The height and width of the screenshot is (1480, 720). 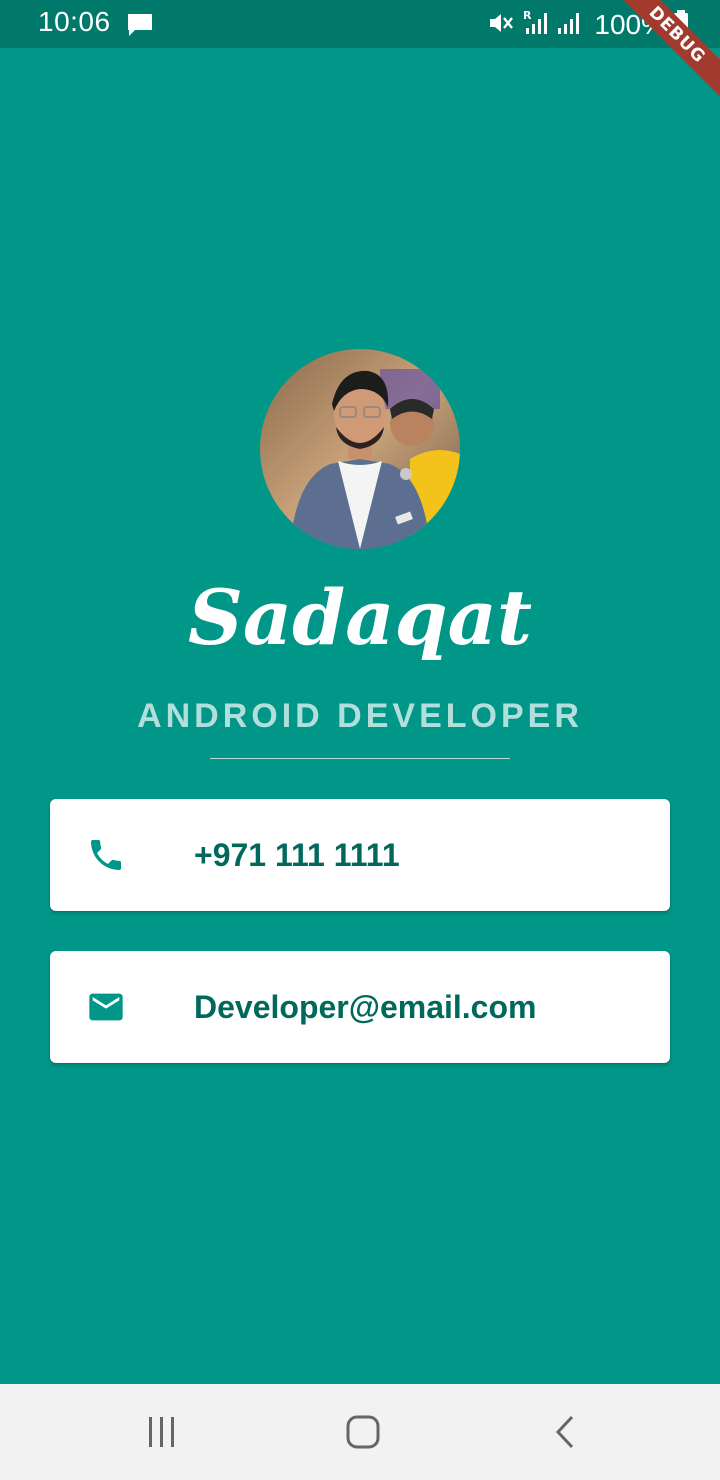 What do you see at coordinates (588, 25) in the screenshot?
I see `status-indicators: R 100%` at bounding box center [588, 25].